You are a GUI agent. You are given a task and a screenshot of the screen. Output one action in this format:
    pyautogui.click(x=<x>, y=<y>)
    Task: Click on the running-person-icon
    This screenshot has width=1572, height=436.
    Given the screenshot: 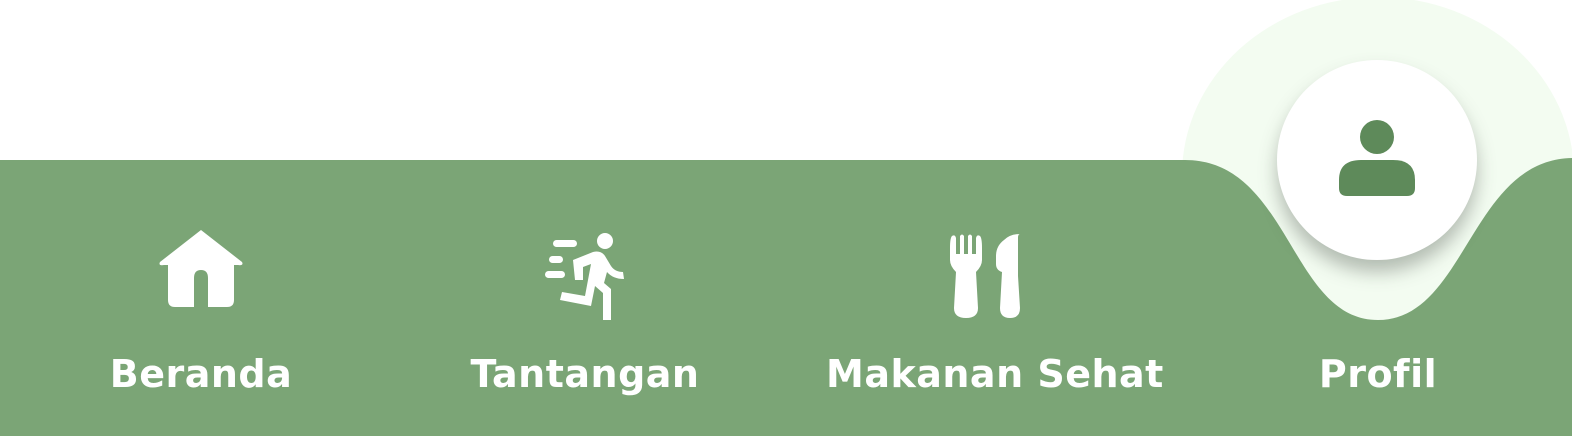 What is the action you would take?
    pyautogui.click(x=585, y=279)
    